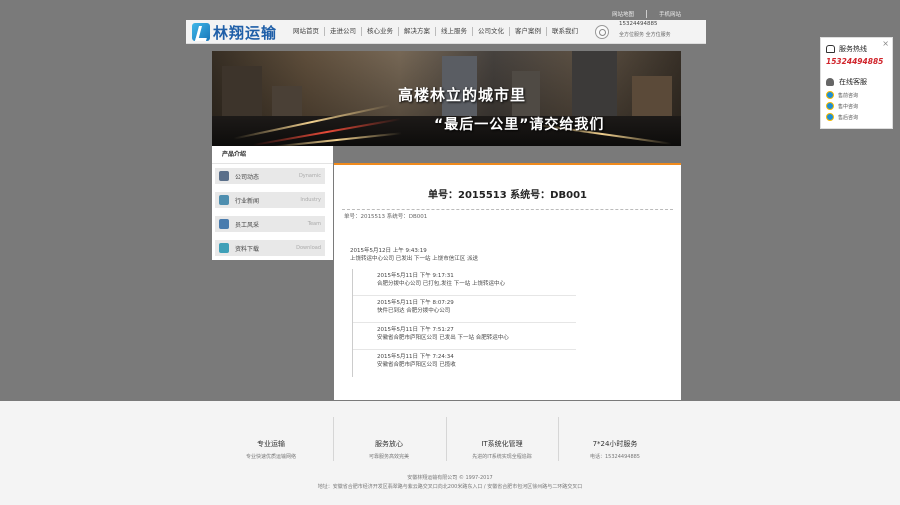 Image resolution: width=900 pixels, height=505 pixels. I want to click on tracking-time: 2015年5月11日 下午 7:24:34, so click(415, 357).